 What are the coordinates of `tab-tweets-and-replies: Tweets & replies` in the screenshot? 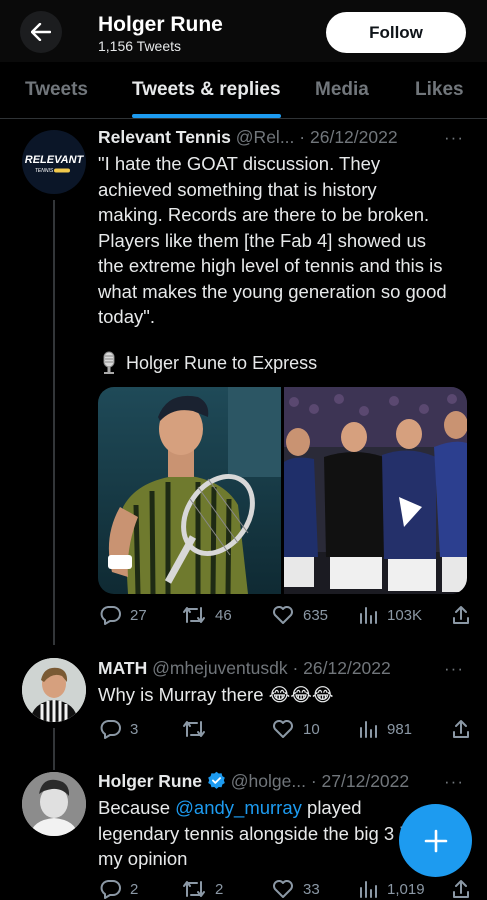 It's located at (206, 90).